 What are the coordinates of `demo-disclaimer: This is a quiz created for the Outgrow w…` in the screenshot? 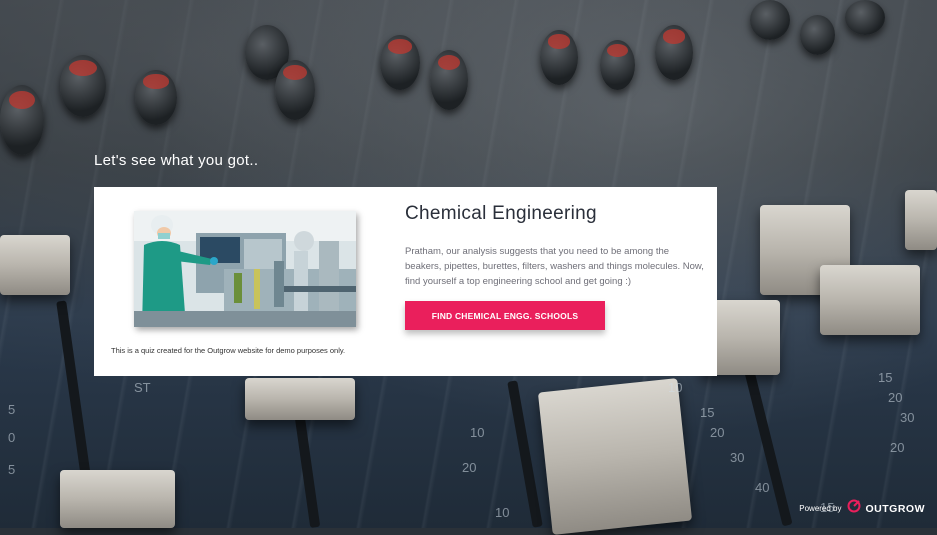 It's located at (228, 350).